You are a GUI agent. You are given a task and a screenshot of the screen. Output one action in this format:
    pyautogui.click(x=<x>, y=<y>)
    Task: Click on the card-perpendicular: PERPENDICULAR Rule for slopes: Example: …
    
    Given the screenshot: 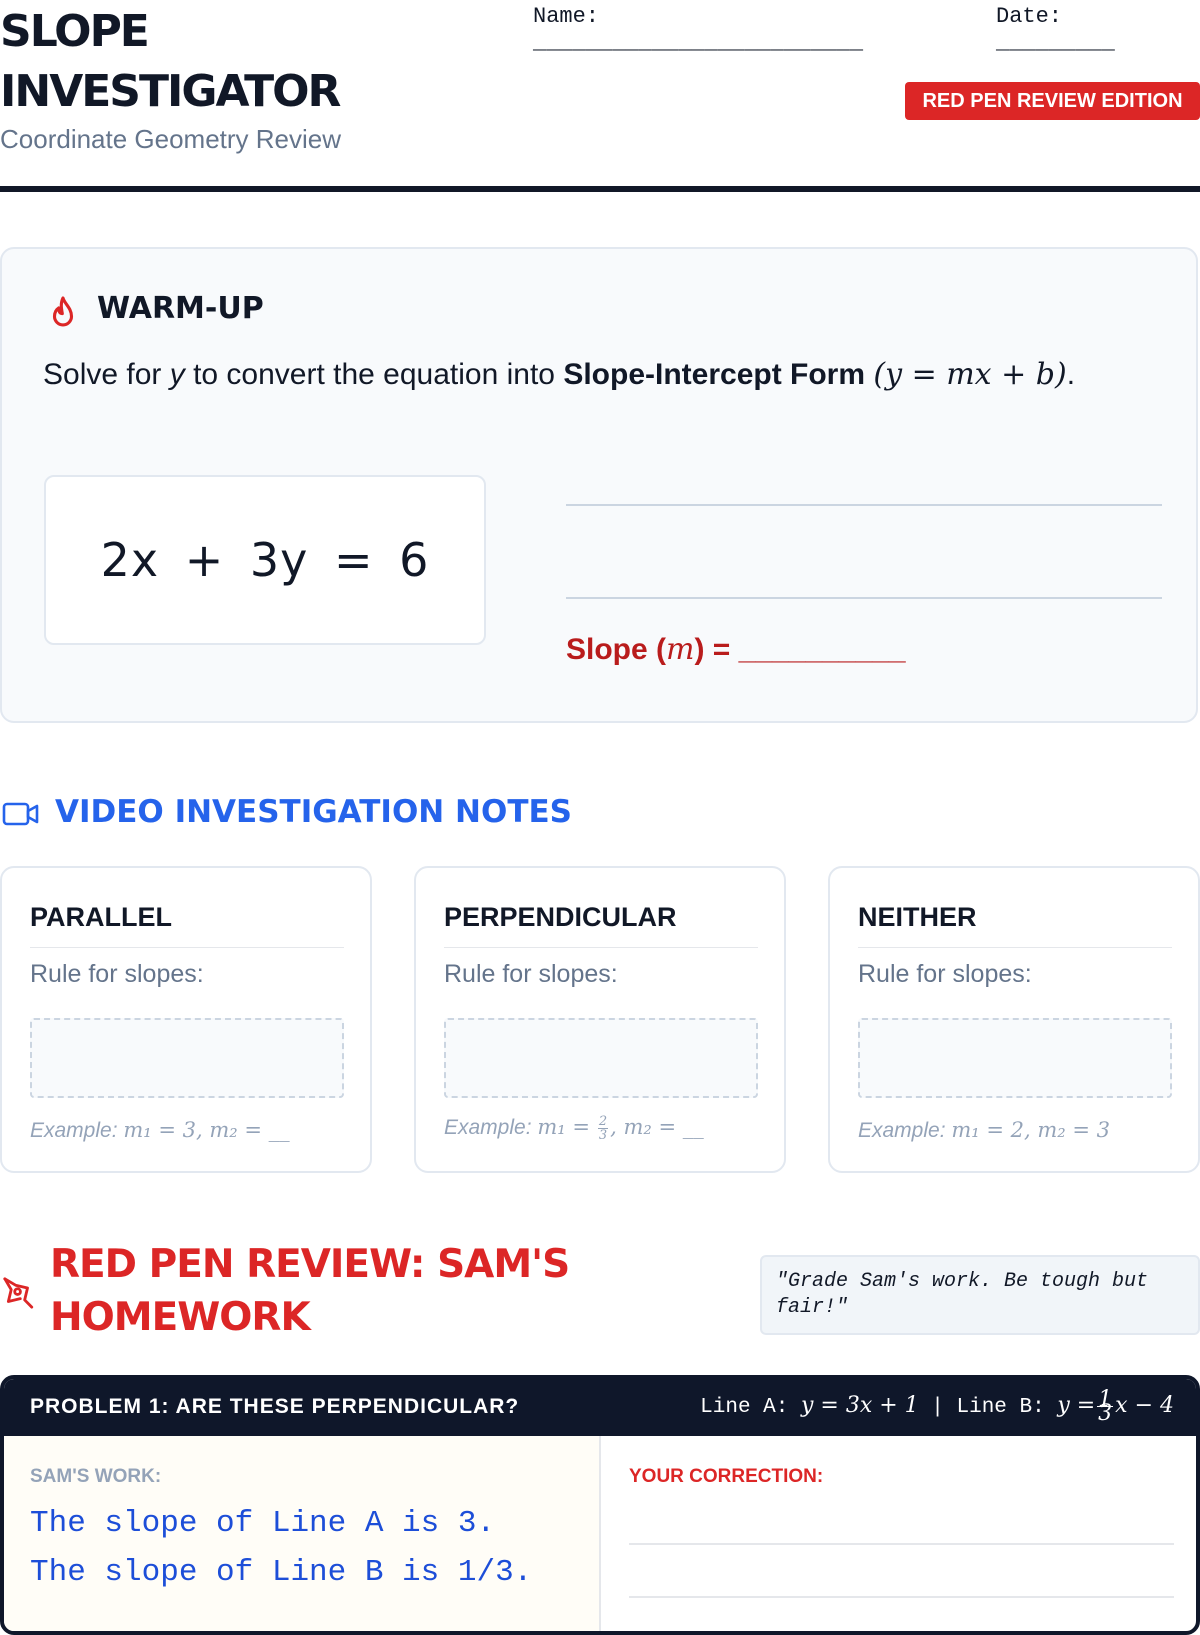 What is the action you would take?
    pyautogui.click(x=600, y=1019)
    